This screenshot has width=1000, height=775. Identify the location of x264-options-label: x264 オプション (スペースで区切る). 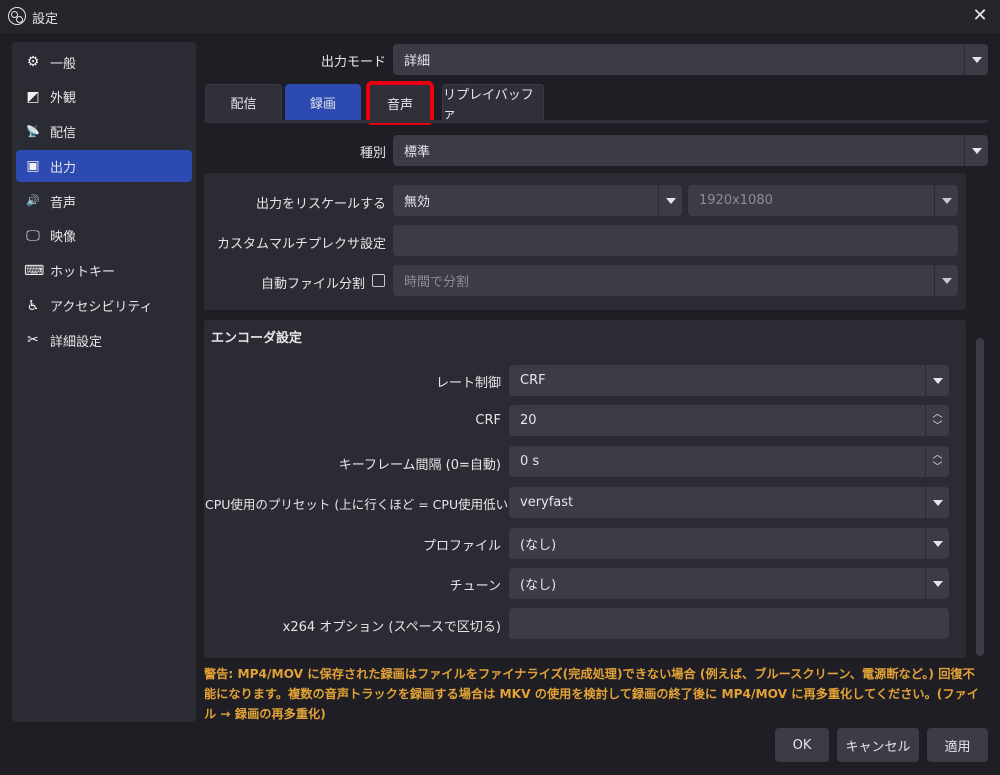
(391, 627).